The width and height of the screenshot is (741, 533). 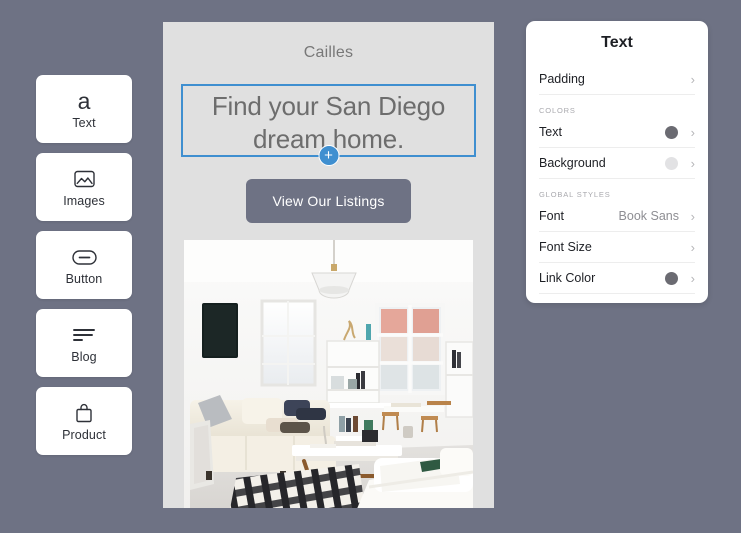 I want to click on sidebar-item-product: Product, so click(x=84, y=421).